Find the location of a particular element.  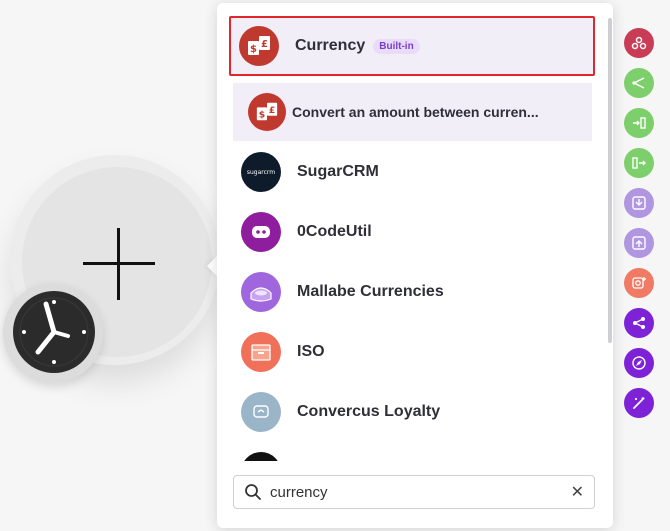

app-item-0codeutil: 0CodeUtil is located at coordinates (412, 232).